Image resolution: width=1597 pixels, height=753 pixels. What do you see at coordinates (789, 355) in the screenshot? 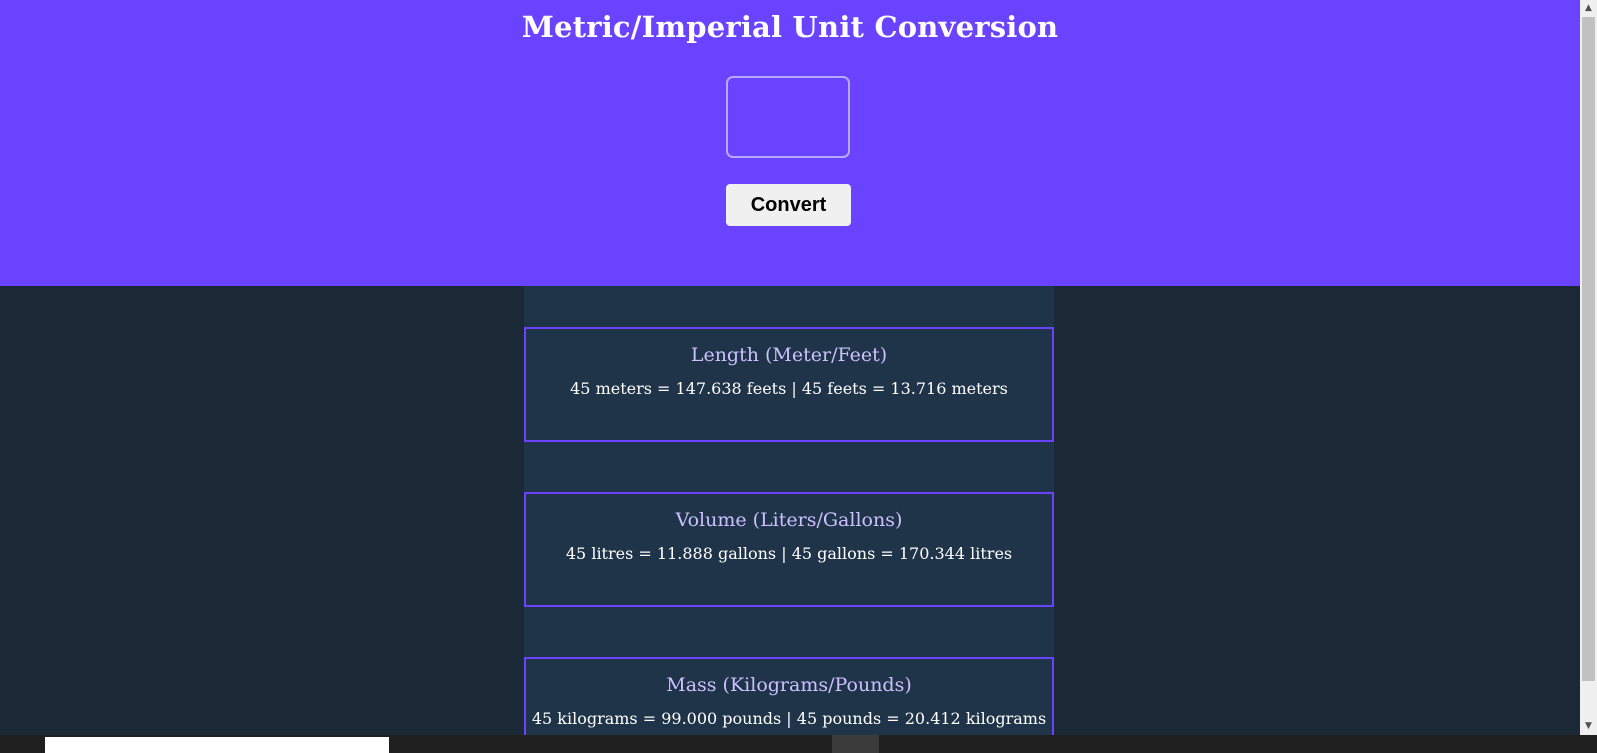
I see `length-card-title: Length (Meter/Feet)` at bounding box center [789, 355].